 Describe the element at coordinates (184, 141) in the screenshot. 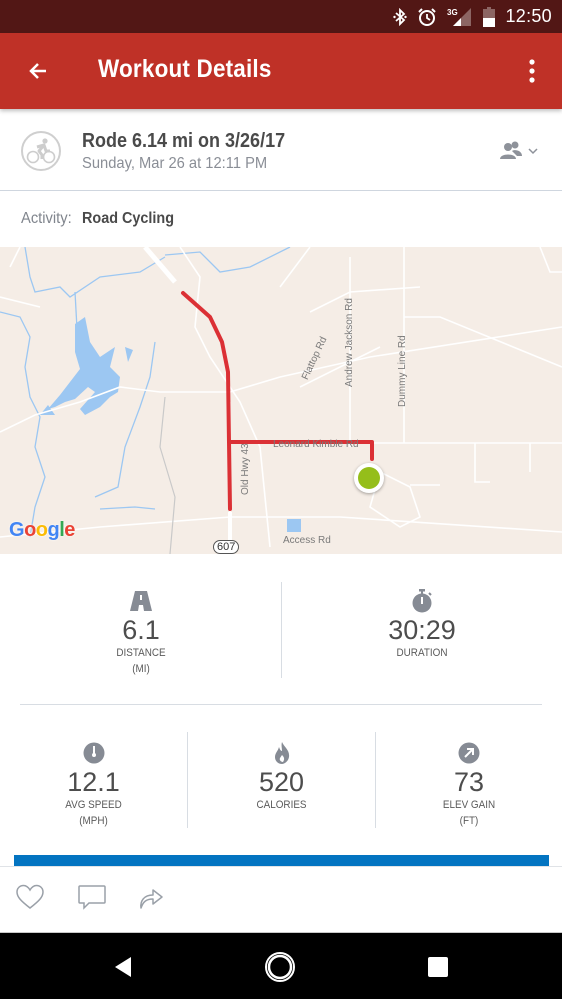

I see `workout-title: Rode 6.14 mi on 3/26/17` at that location.